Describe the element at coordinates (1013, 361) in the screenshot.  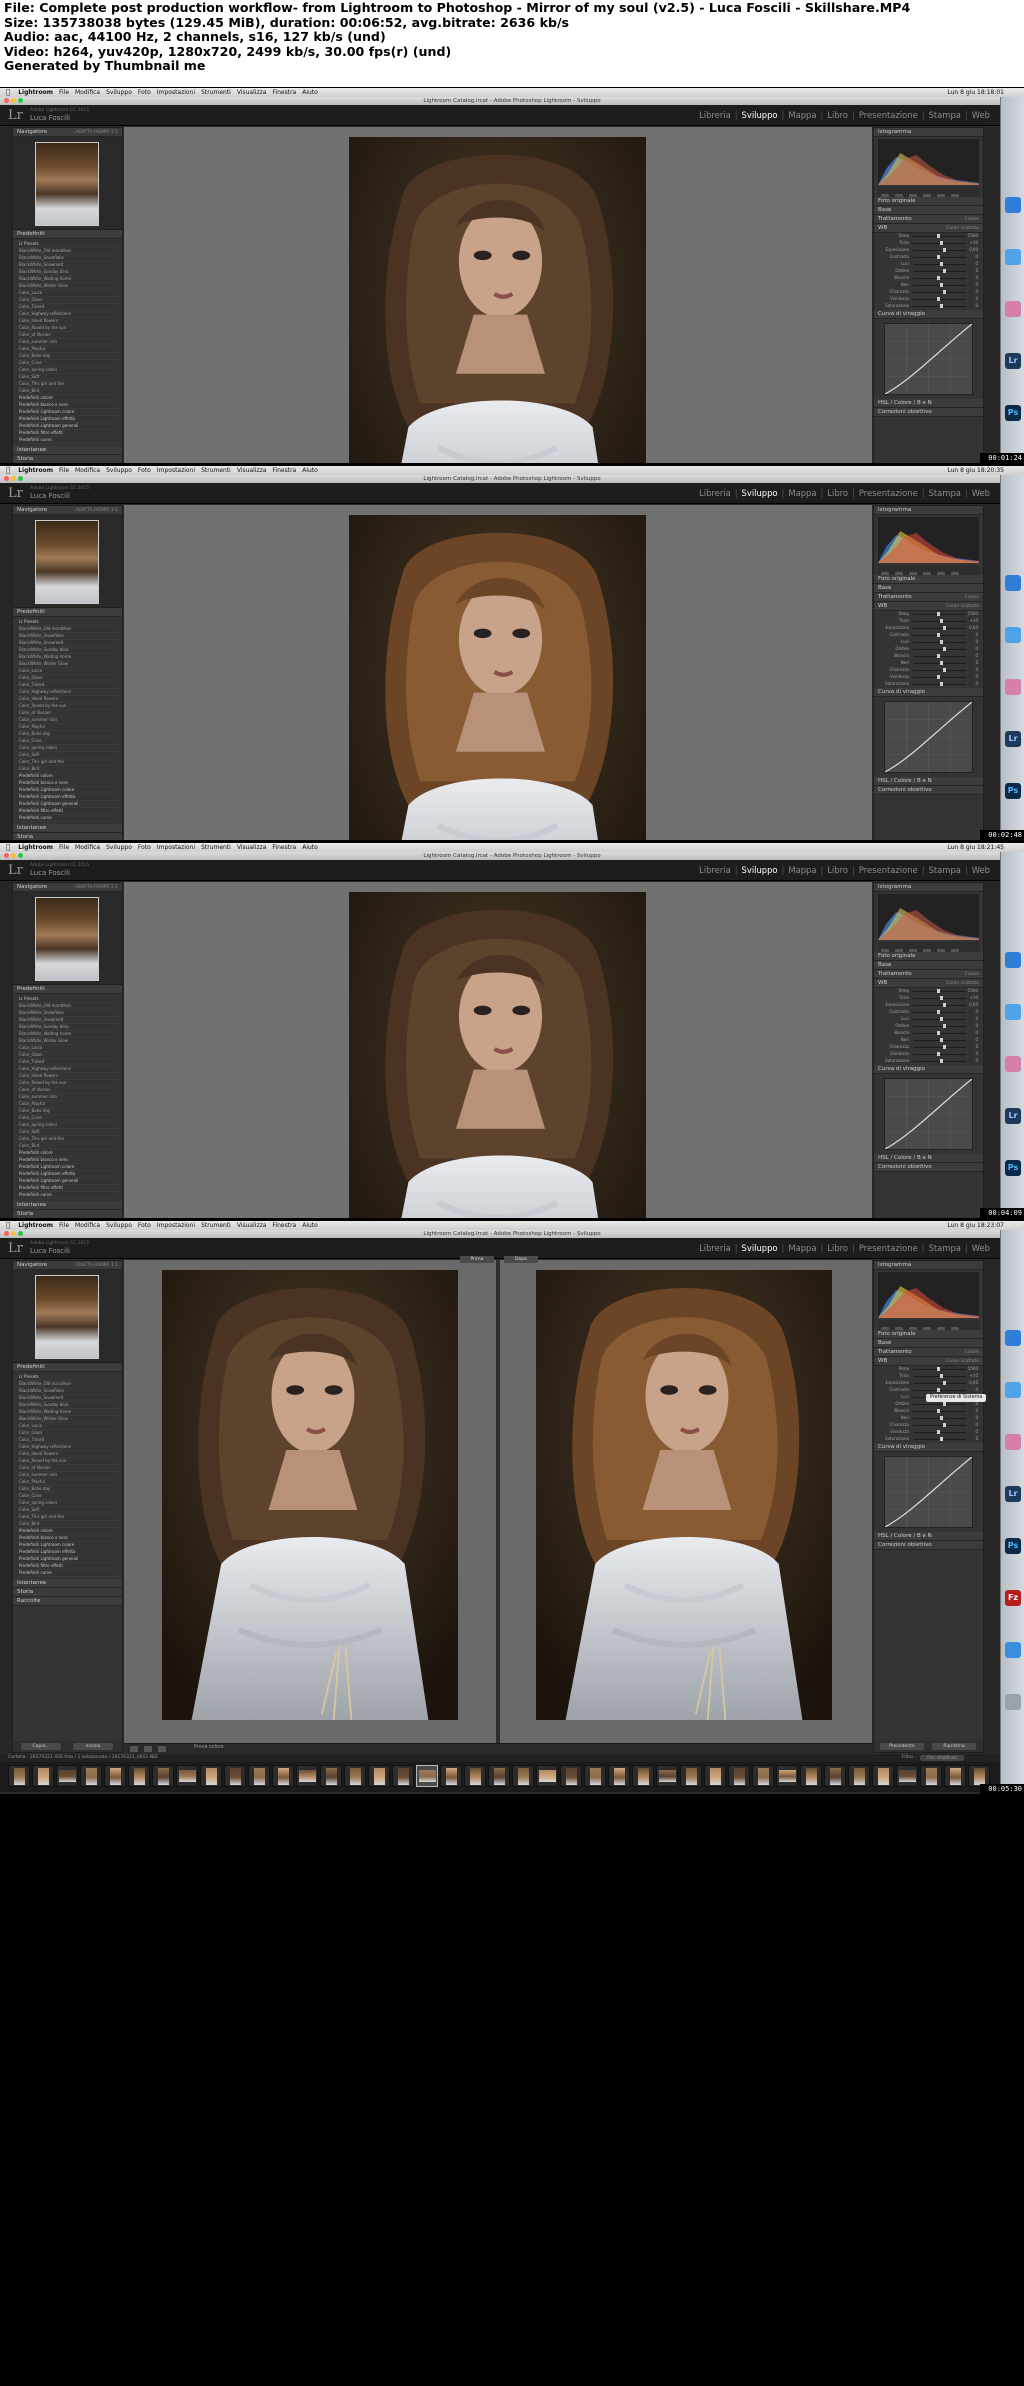
I see `lightroom-icon: Lr` at that location.